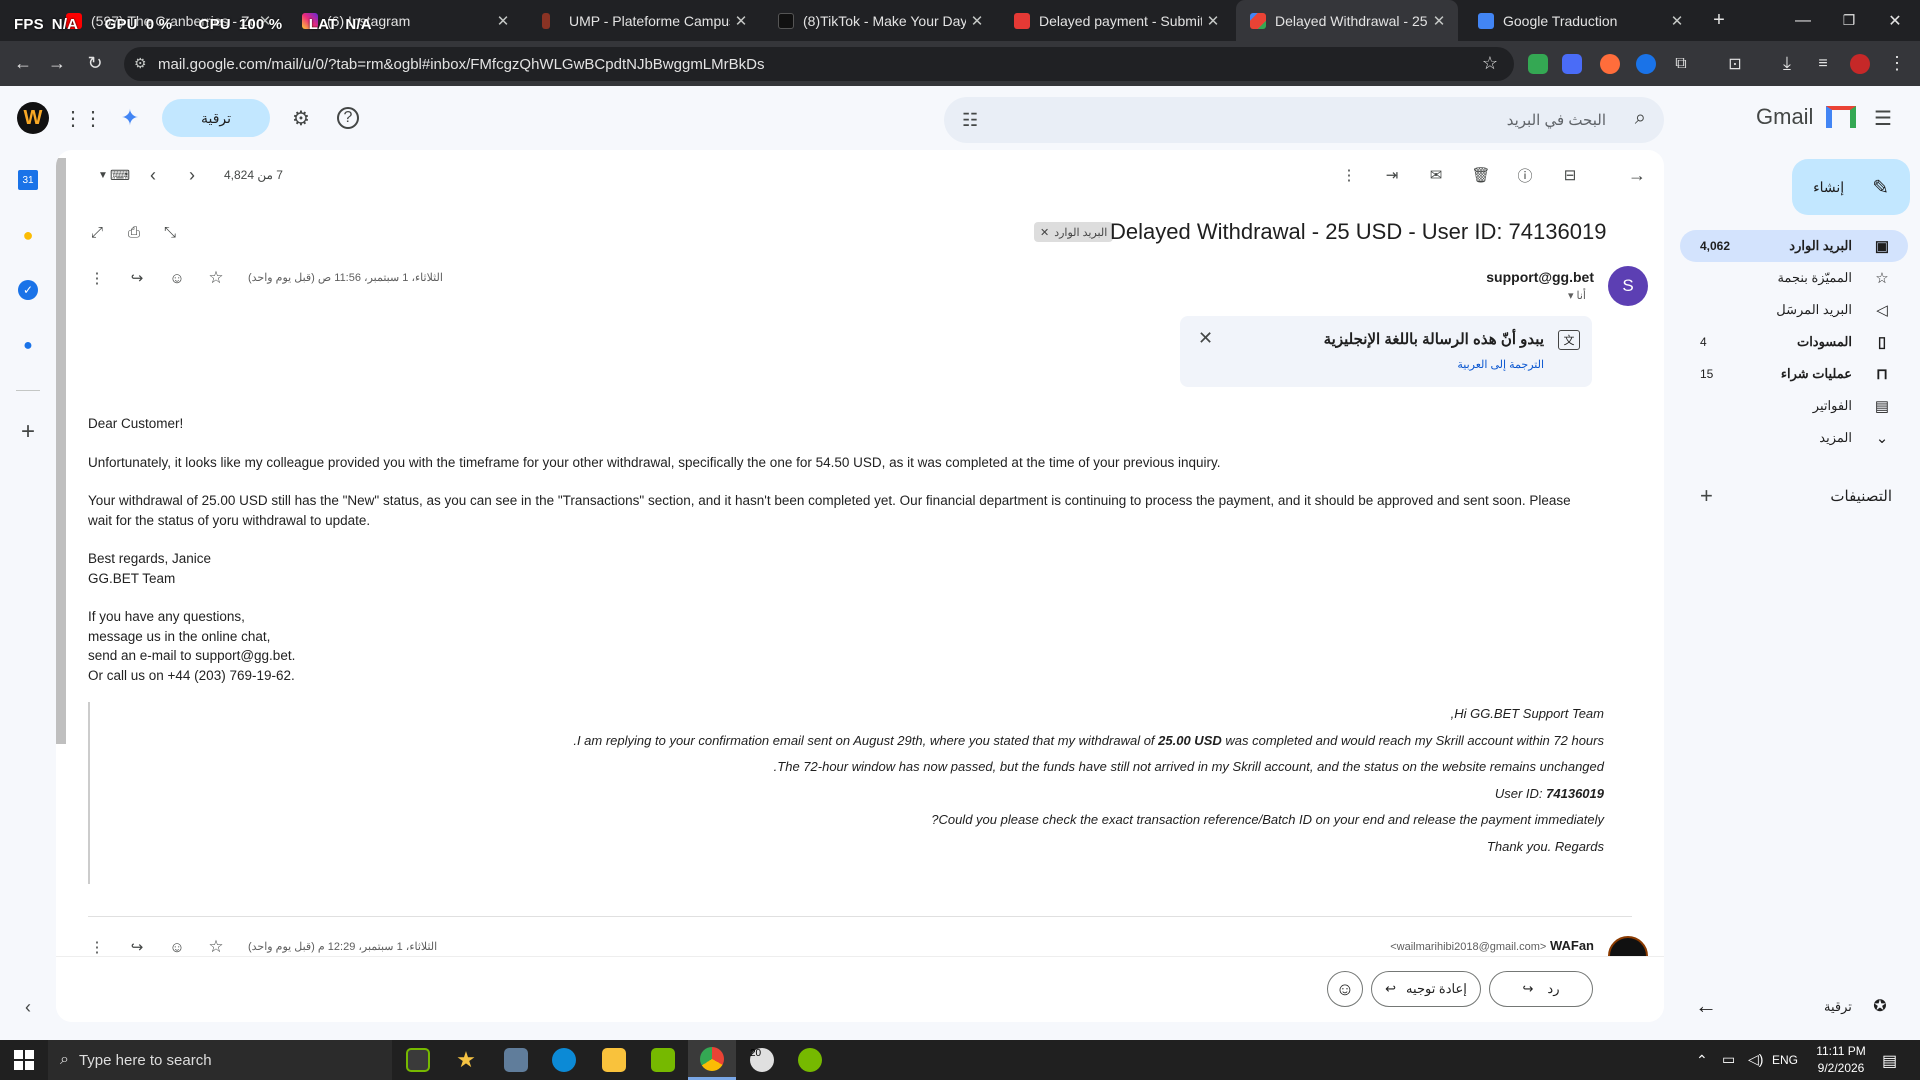 Image resolution: width=1920 pixels, height=1080 pixels. I want to click on input-tools-icon: ⌨, so click(120, 175).